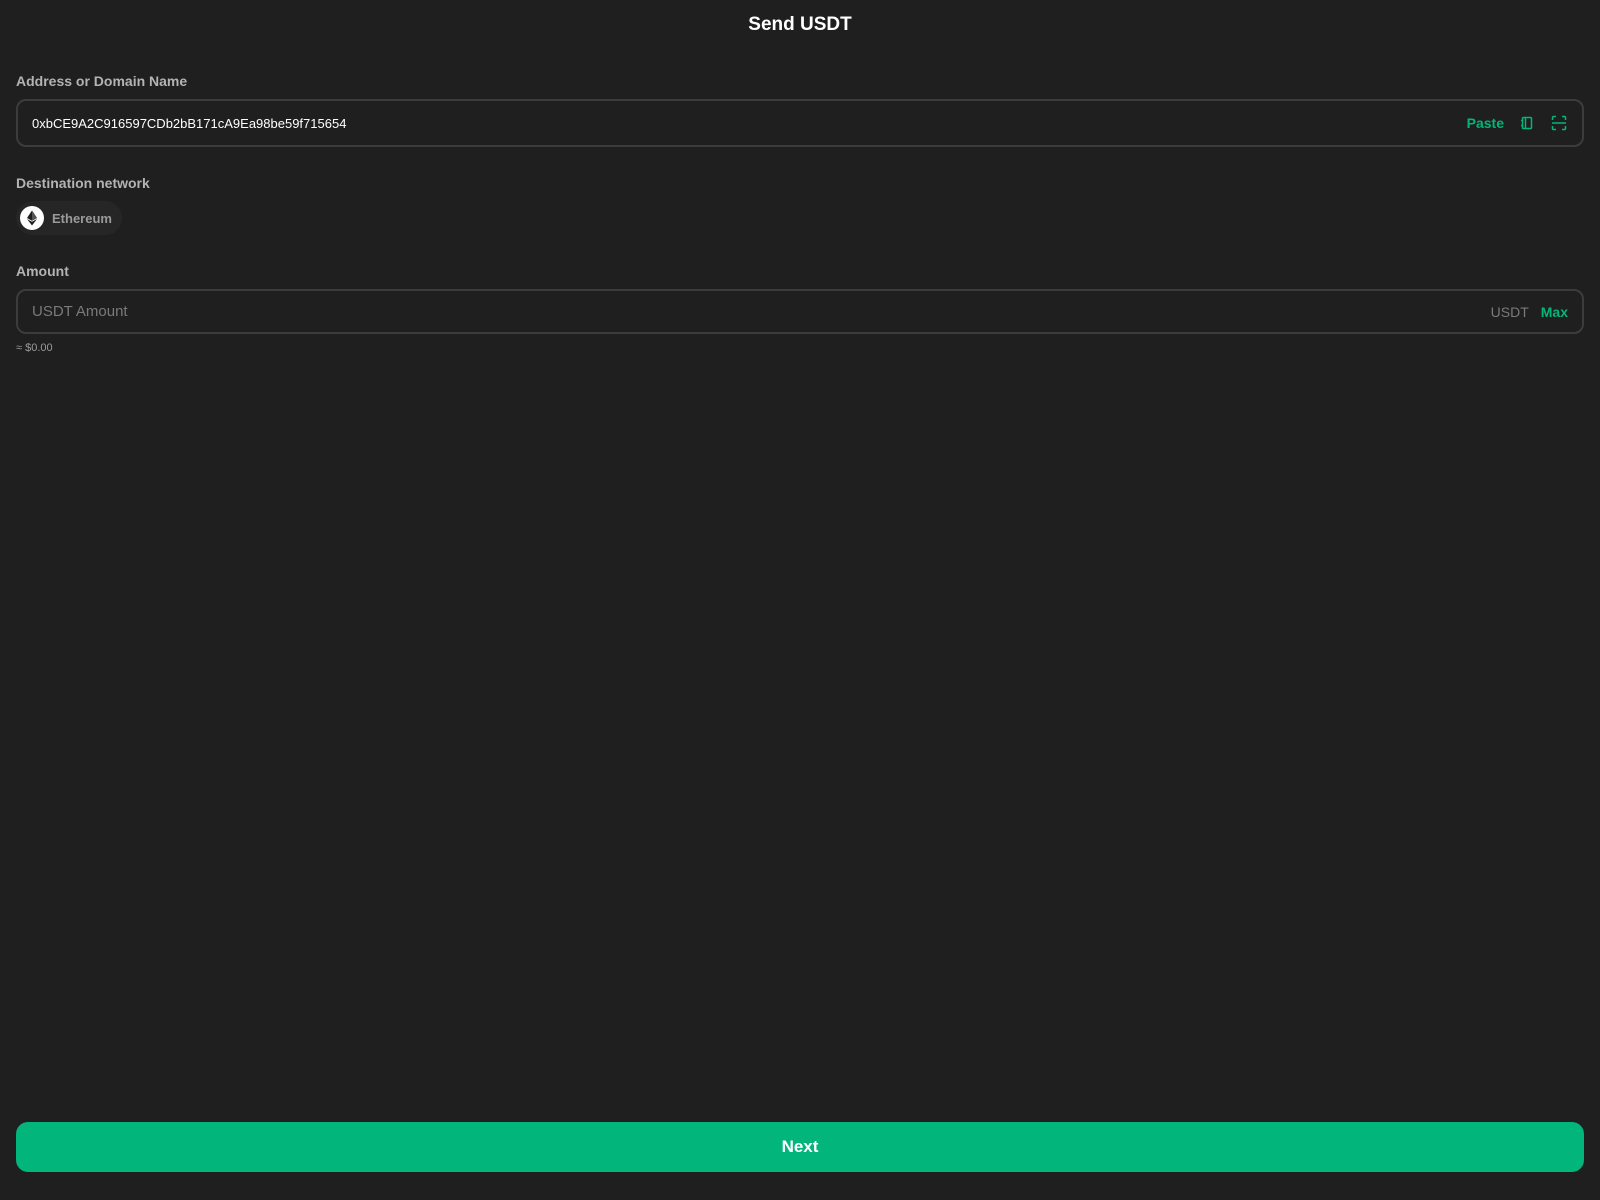  I want to click on network-chip-ethereum: Ethereum, so click(69, 218).